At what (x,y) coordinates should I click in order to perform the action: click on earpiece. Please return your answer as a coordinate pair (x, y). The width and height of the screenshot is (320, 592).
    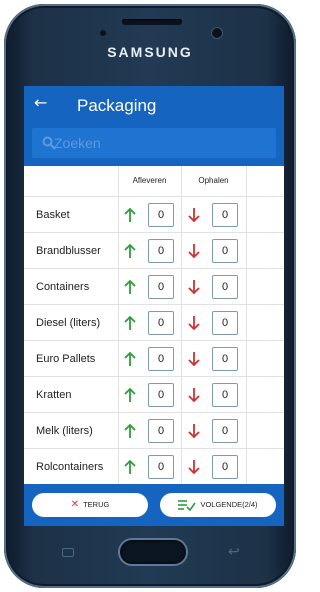
    Looking at the image, I should click on (152, 22).